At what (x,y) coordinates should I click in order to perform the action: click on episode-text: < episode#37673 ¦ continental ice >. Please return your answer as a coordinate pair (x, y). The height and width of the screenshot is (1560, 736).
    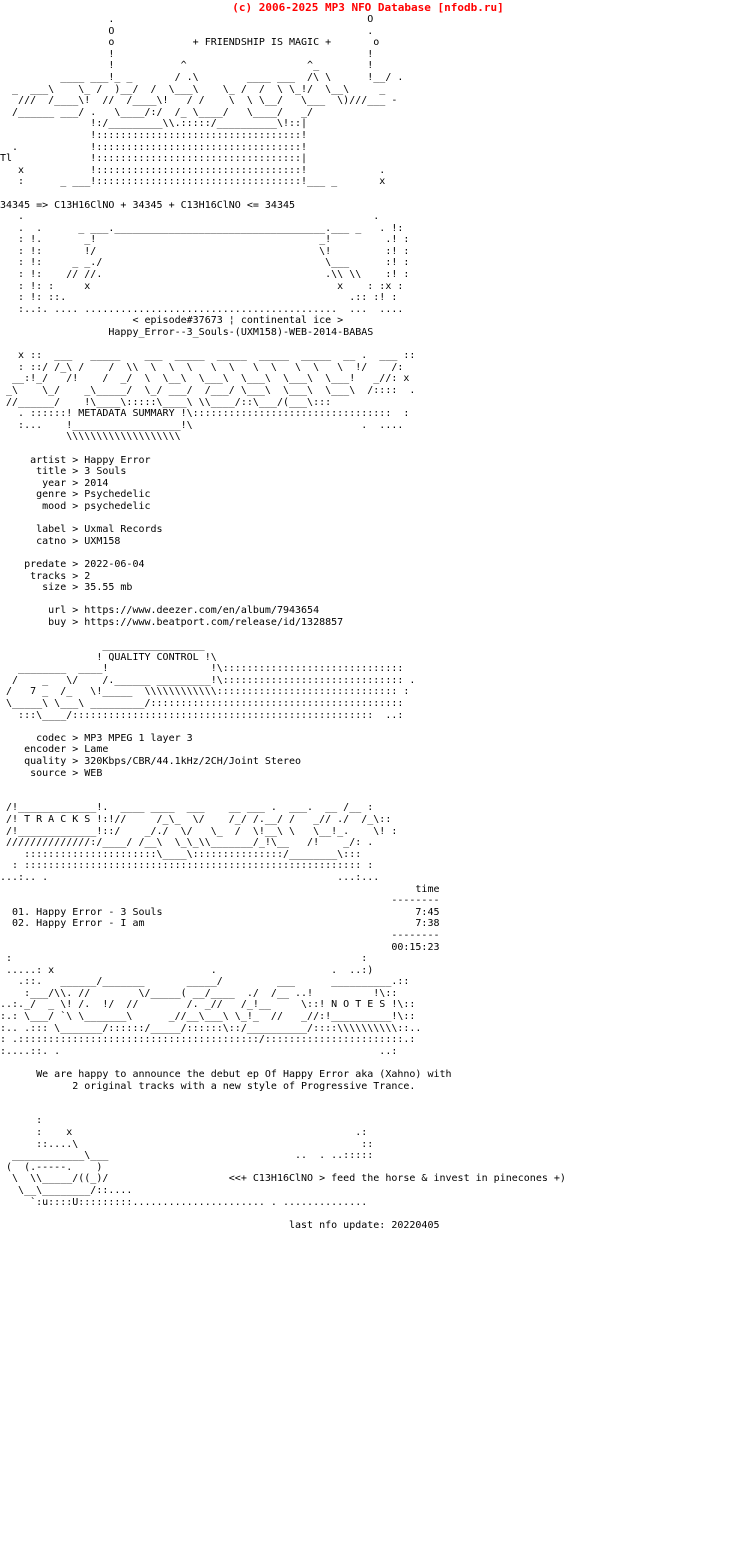
    Looking at the image, I should click on (172, 321).